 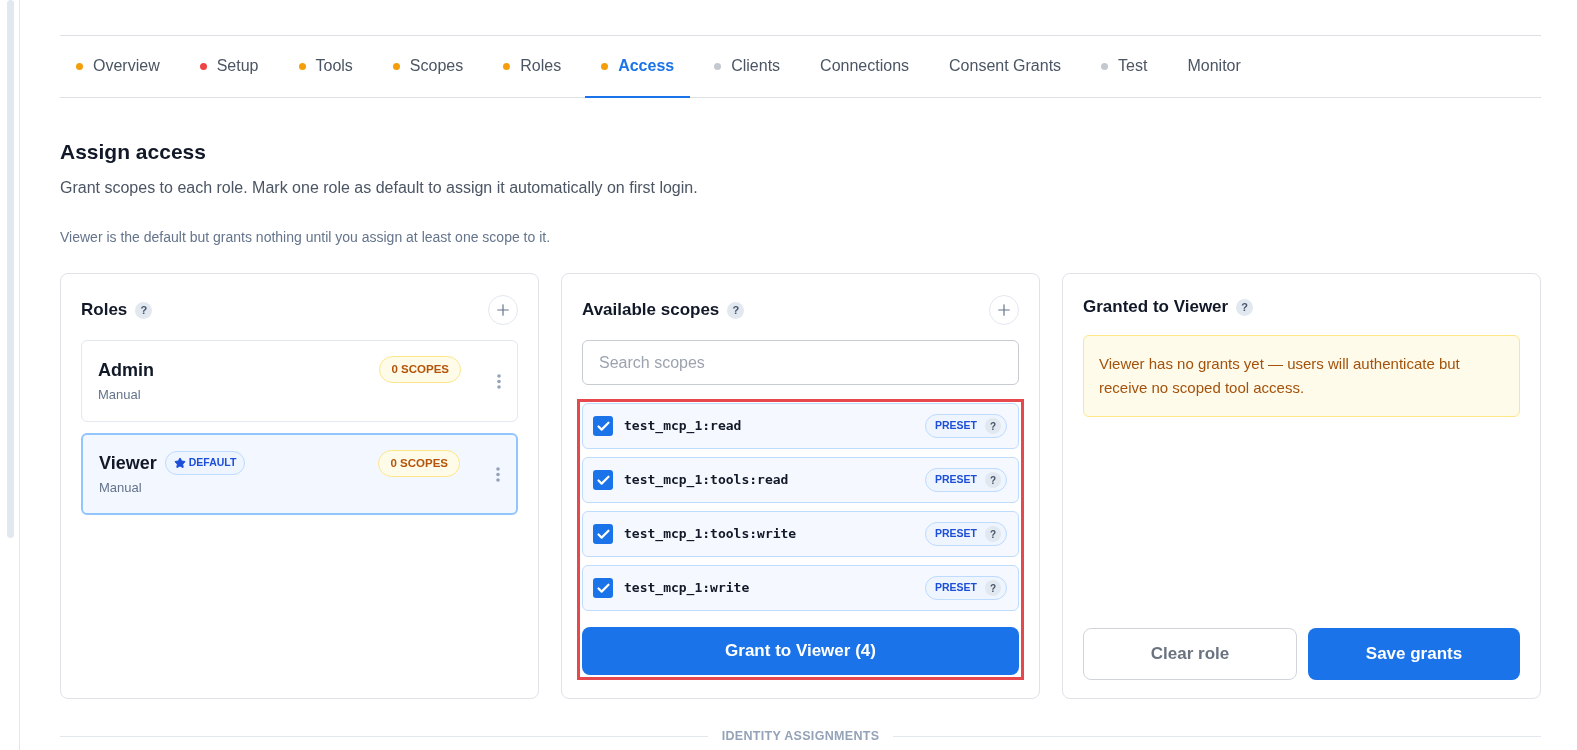 I want to click on role-card: Admin Manual 0 SCOPES, so click(x=299, y=381).